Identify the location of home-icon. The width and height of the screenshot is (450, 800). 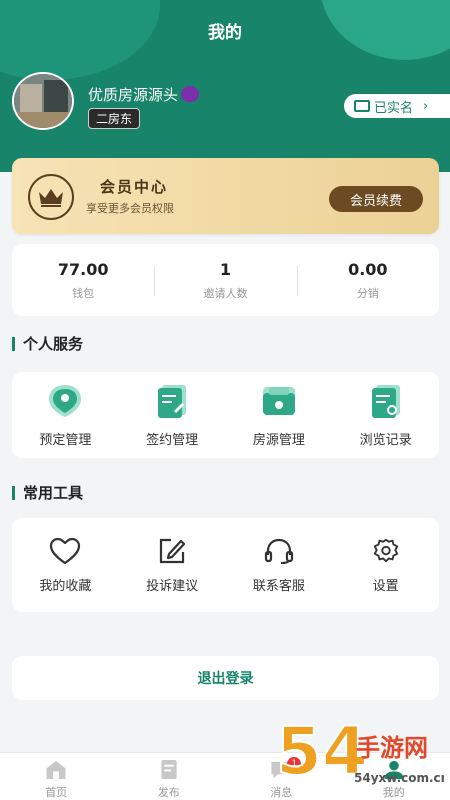
(56, 770).